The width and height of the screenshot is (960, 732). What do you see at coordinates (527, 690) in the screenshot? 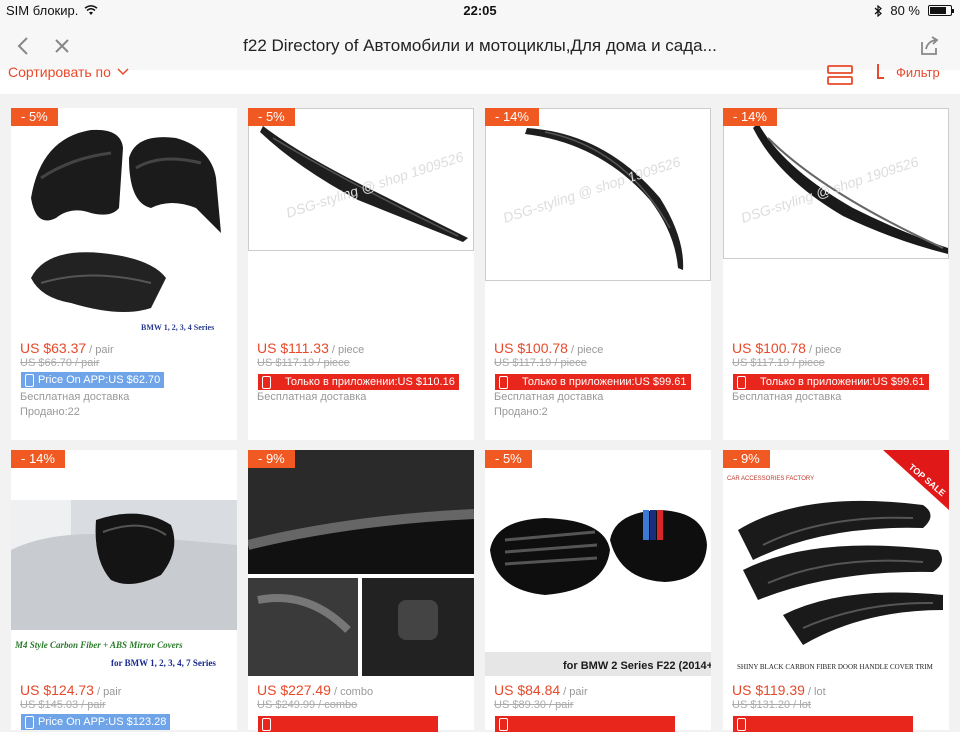
I see `price-value: US $84.84` at bounding box center [527, 690].